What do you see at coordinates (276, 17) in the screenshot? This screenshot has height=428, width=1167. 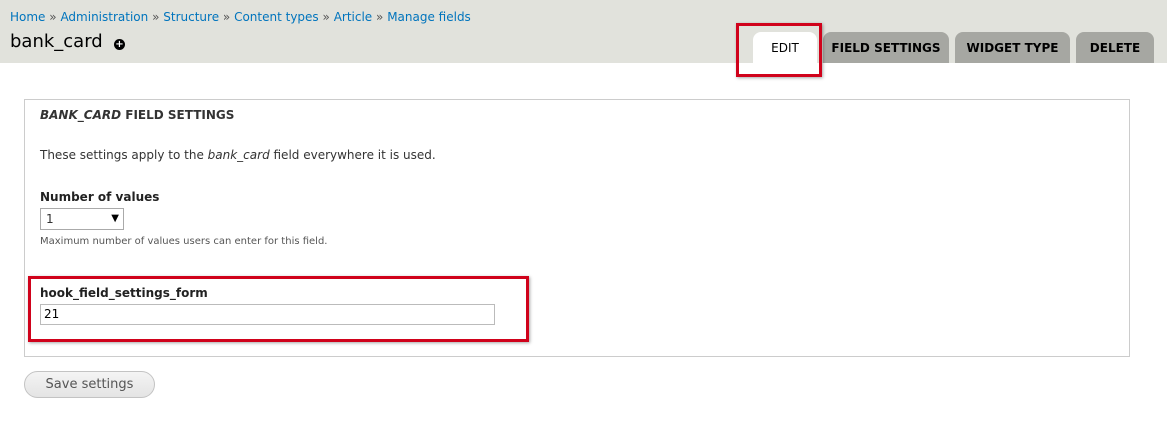 I see `breadcrumb-content-types: Content types` at bounding box center [276, 17].